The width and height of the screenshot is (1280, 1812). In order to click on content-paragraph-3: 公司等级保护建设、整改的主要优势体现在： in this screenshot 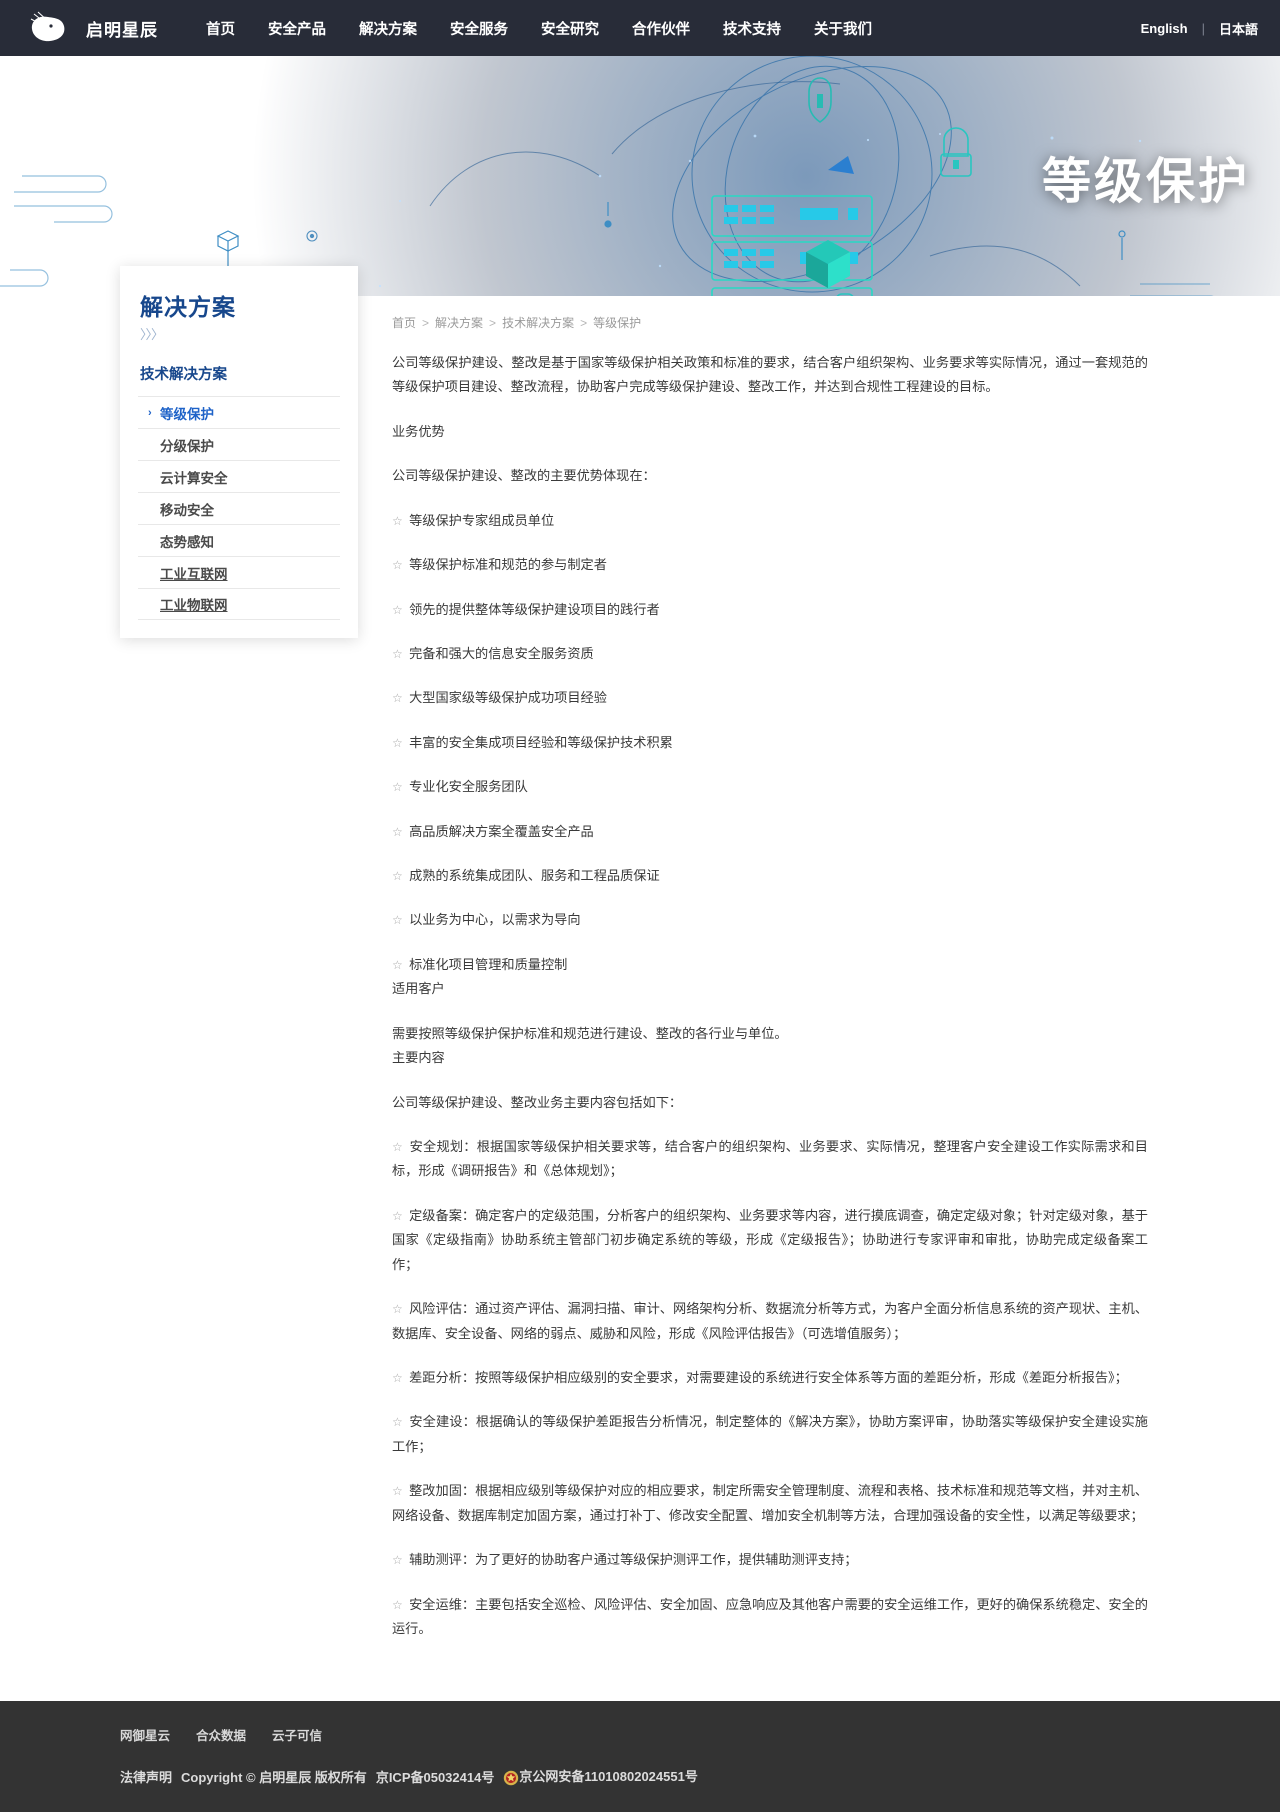, I will do `click(770, 476)`.